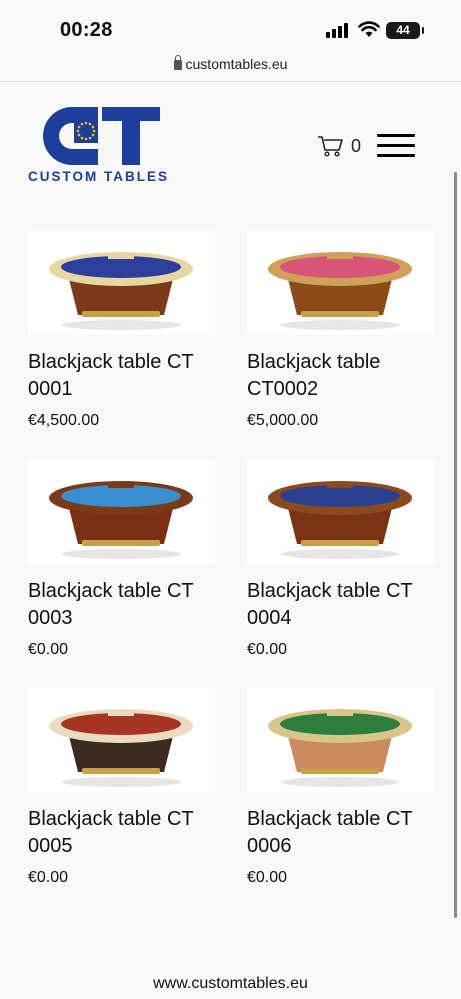  What do you see at coordinates (177, 62) in the screenshot?
I see `lock-icon` at bounding box center [177, 62].